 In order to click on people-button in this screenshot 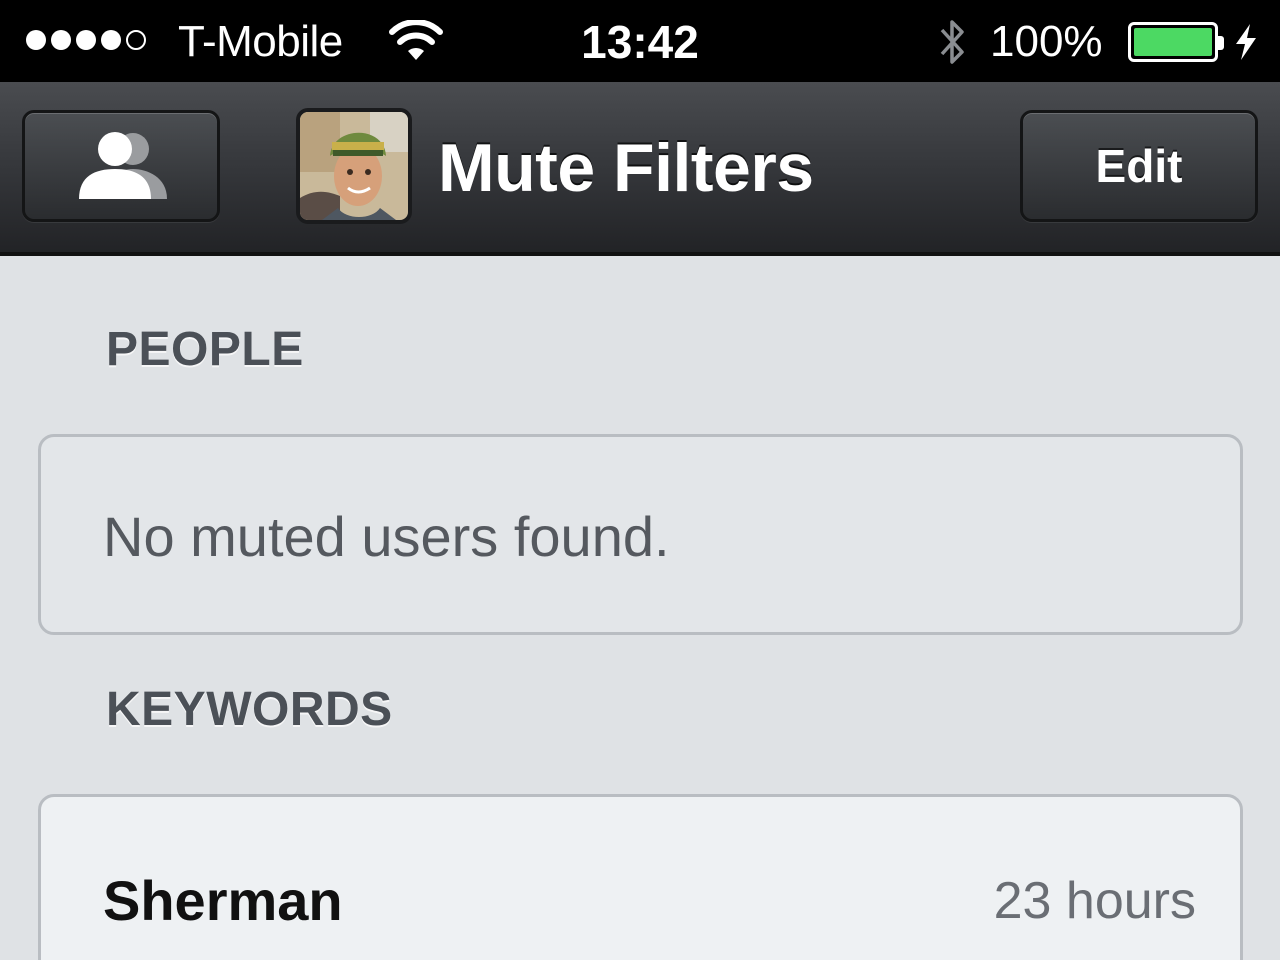, I will do `click(121, 166)`.